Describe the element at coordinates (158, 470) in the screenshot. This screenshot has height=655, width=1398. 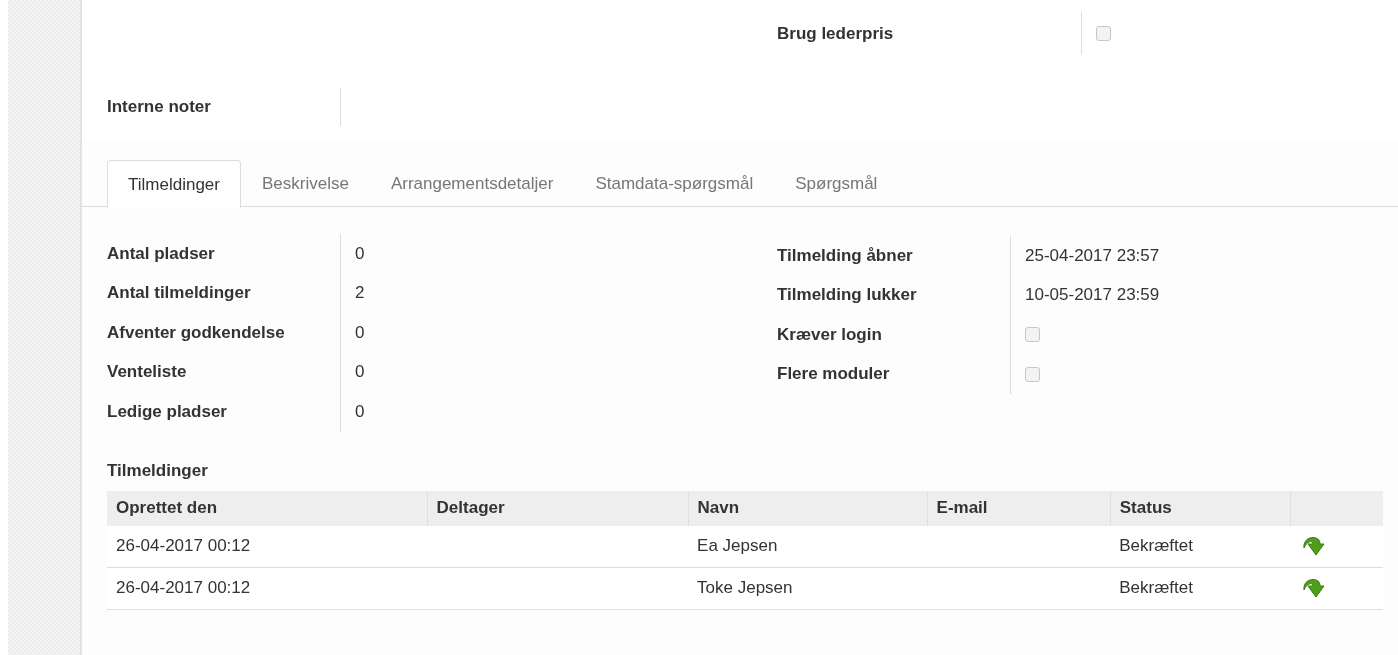
I see `section-title: Tilmeldinger` at that location.